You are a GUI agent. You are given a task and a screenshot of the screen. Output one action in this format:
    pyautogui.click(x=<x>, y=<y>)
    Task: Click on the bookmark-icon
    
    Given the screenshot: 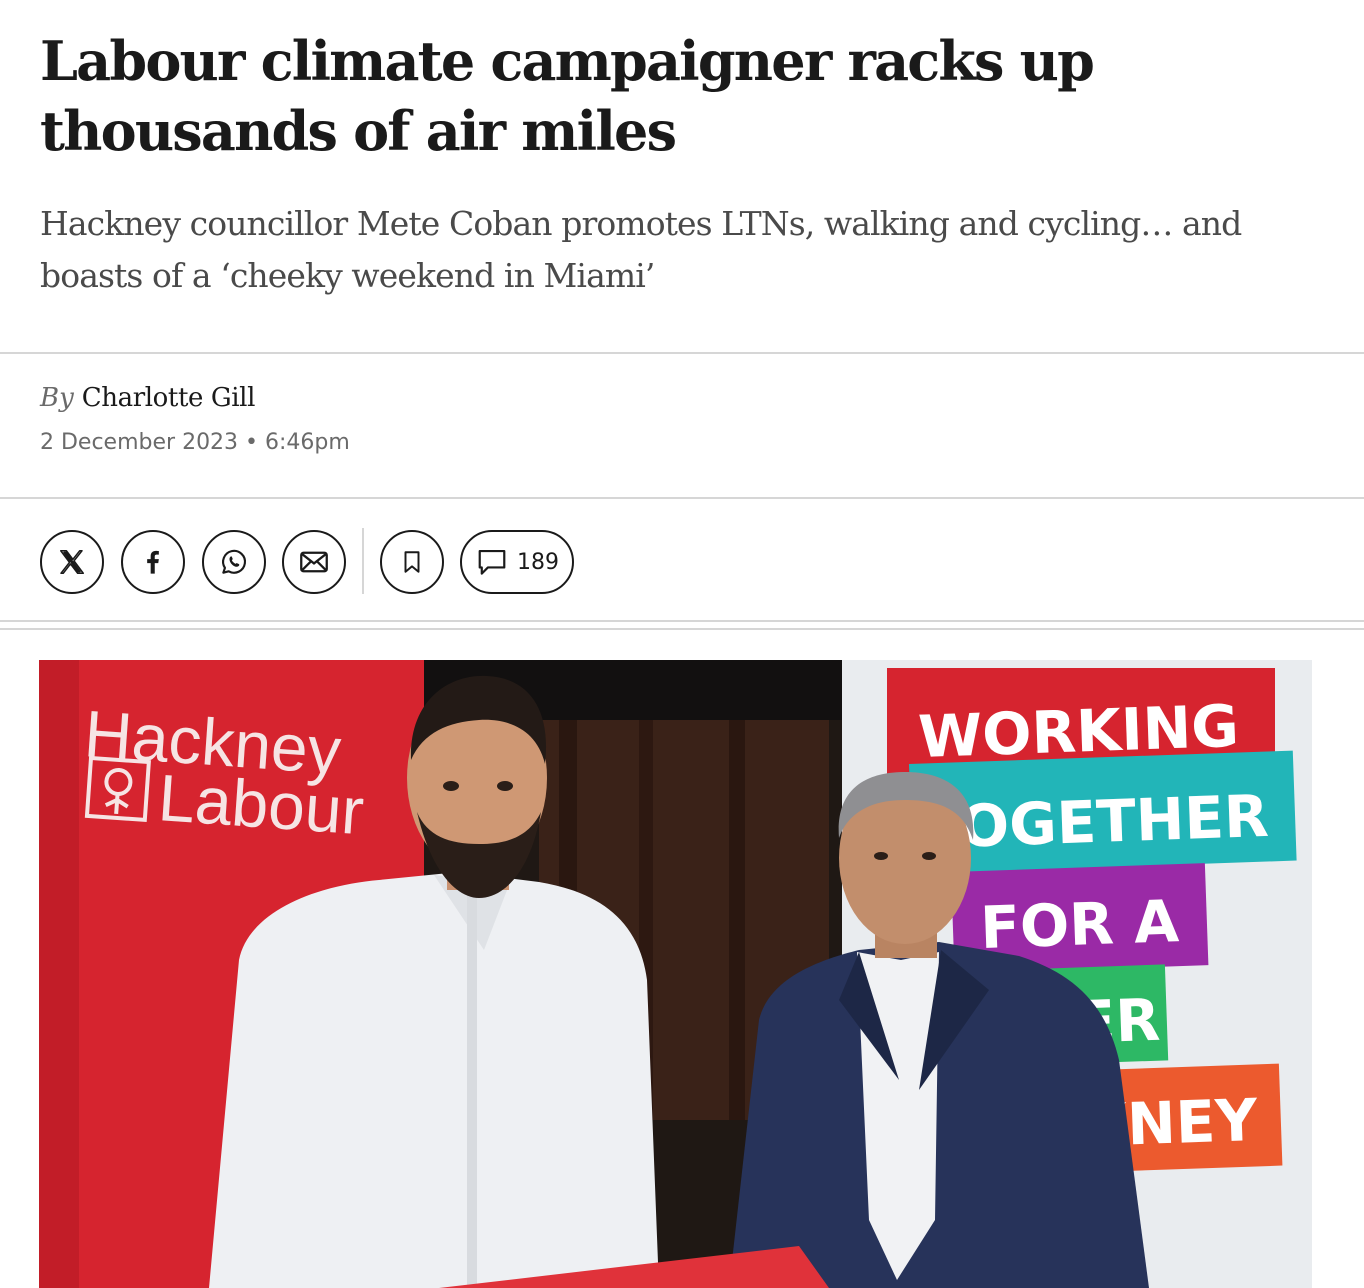 What is the action you would take?
    pyautogui.click(x=412, y=562)
    